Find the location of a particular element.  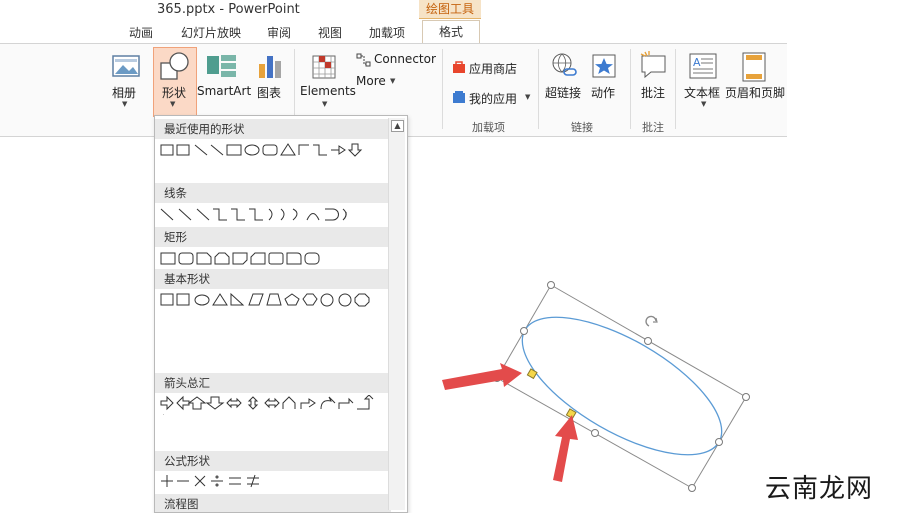

slide-canvas is located at coordinates (596, 386).